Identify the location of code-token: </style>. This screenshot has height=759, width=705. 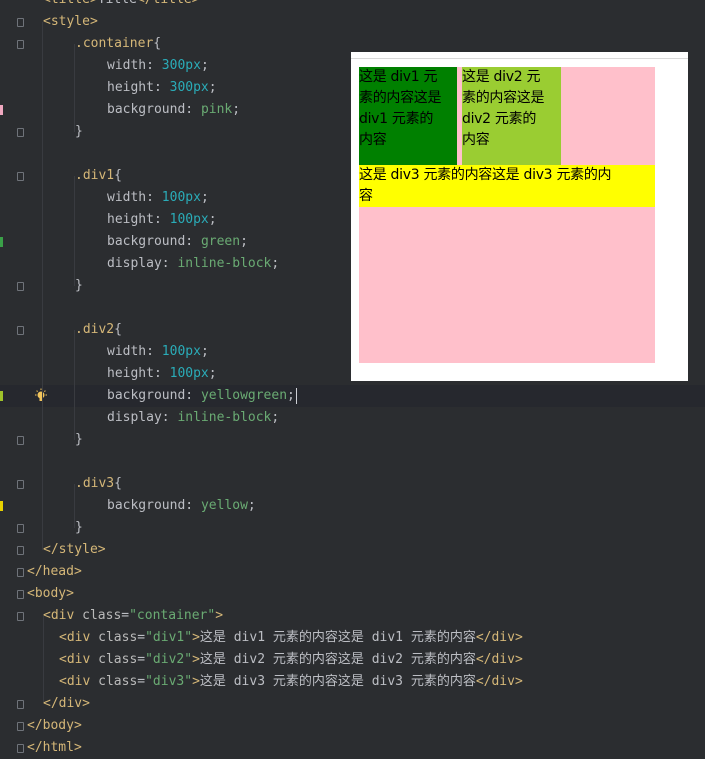
(74, 549).